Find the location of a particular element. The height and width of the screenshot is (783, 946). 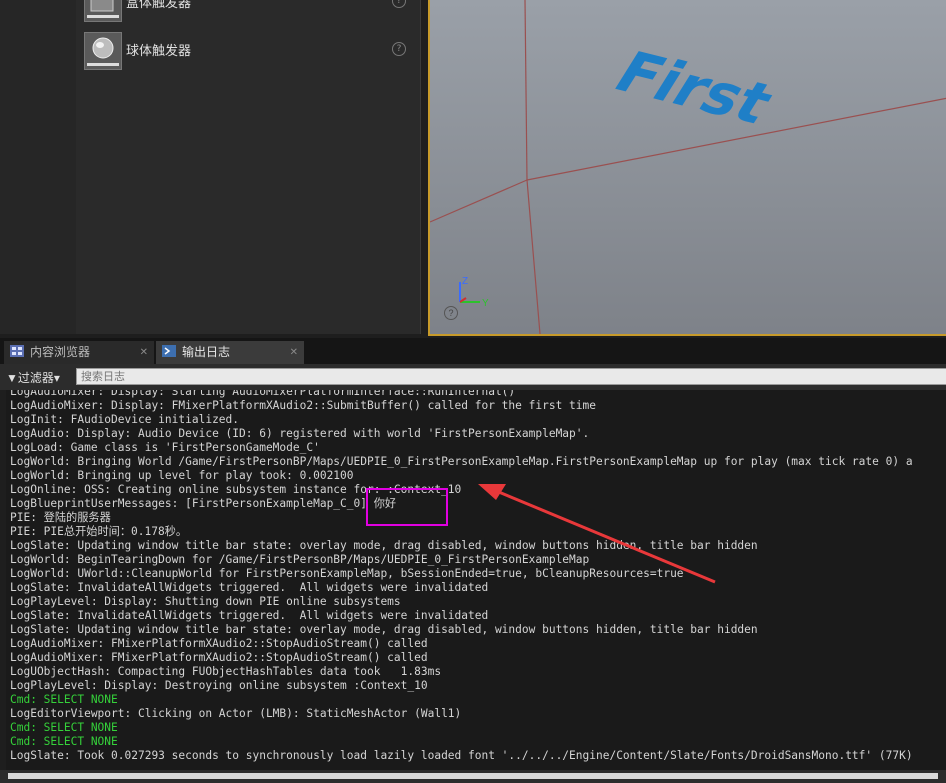

tab-output-log: 输出日志 ✕ is located at coordinates (230, 352).